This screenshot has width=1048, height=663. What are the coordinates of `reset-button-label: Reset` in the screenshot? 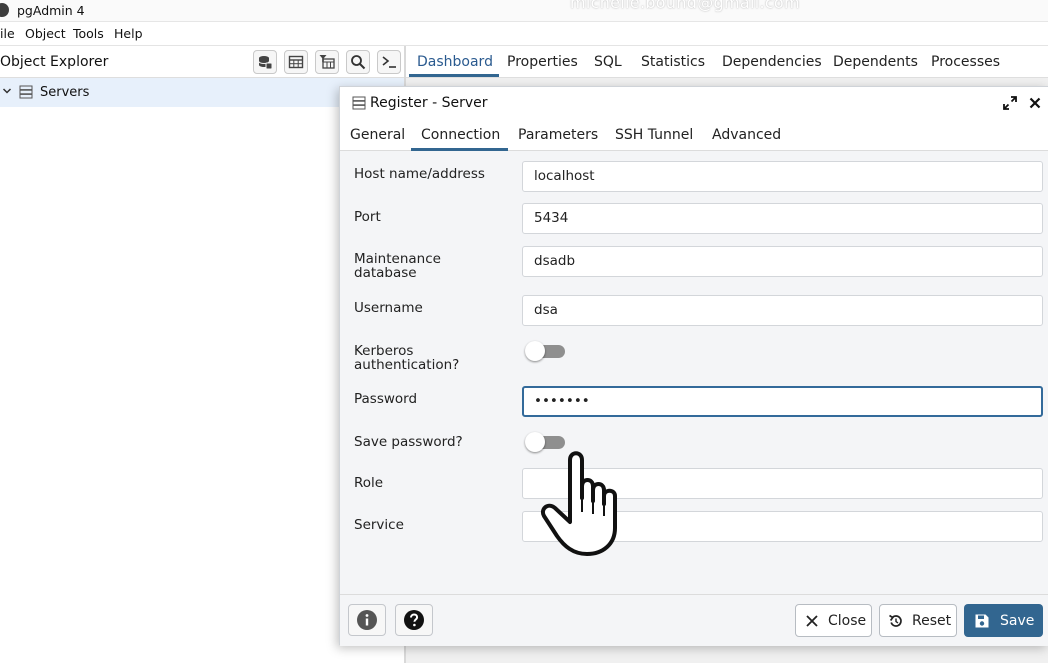 It's located at (932, 620).